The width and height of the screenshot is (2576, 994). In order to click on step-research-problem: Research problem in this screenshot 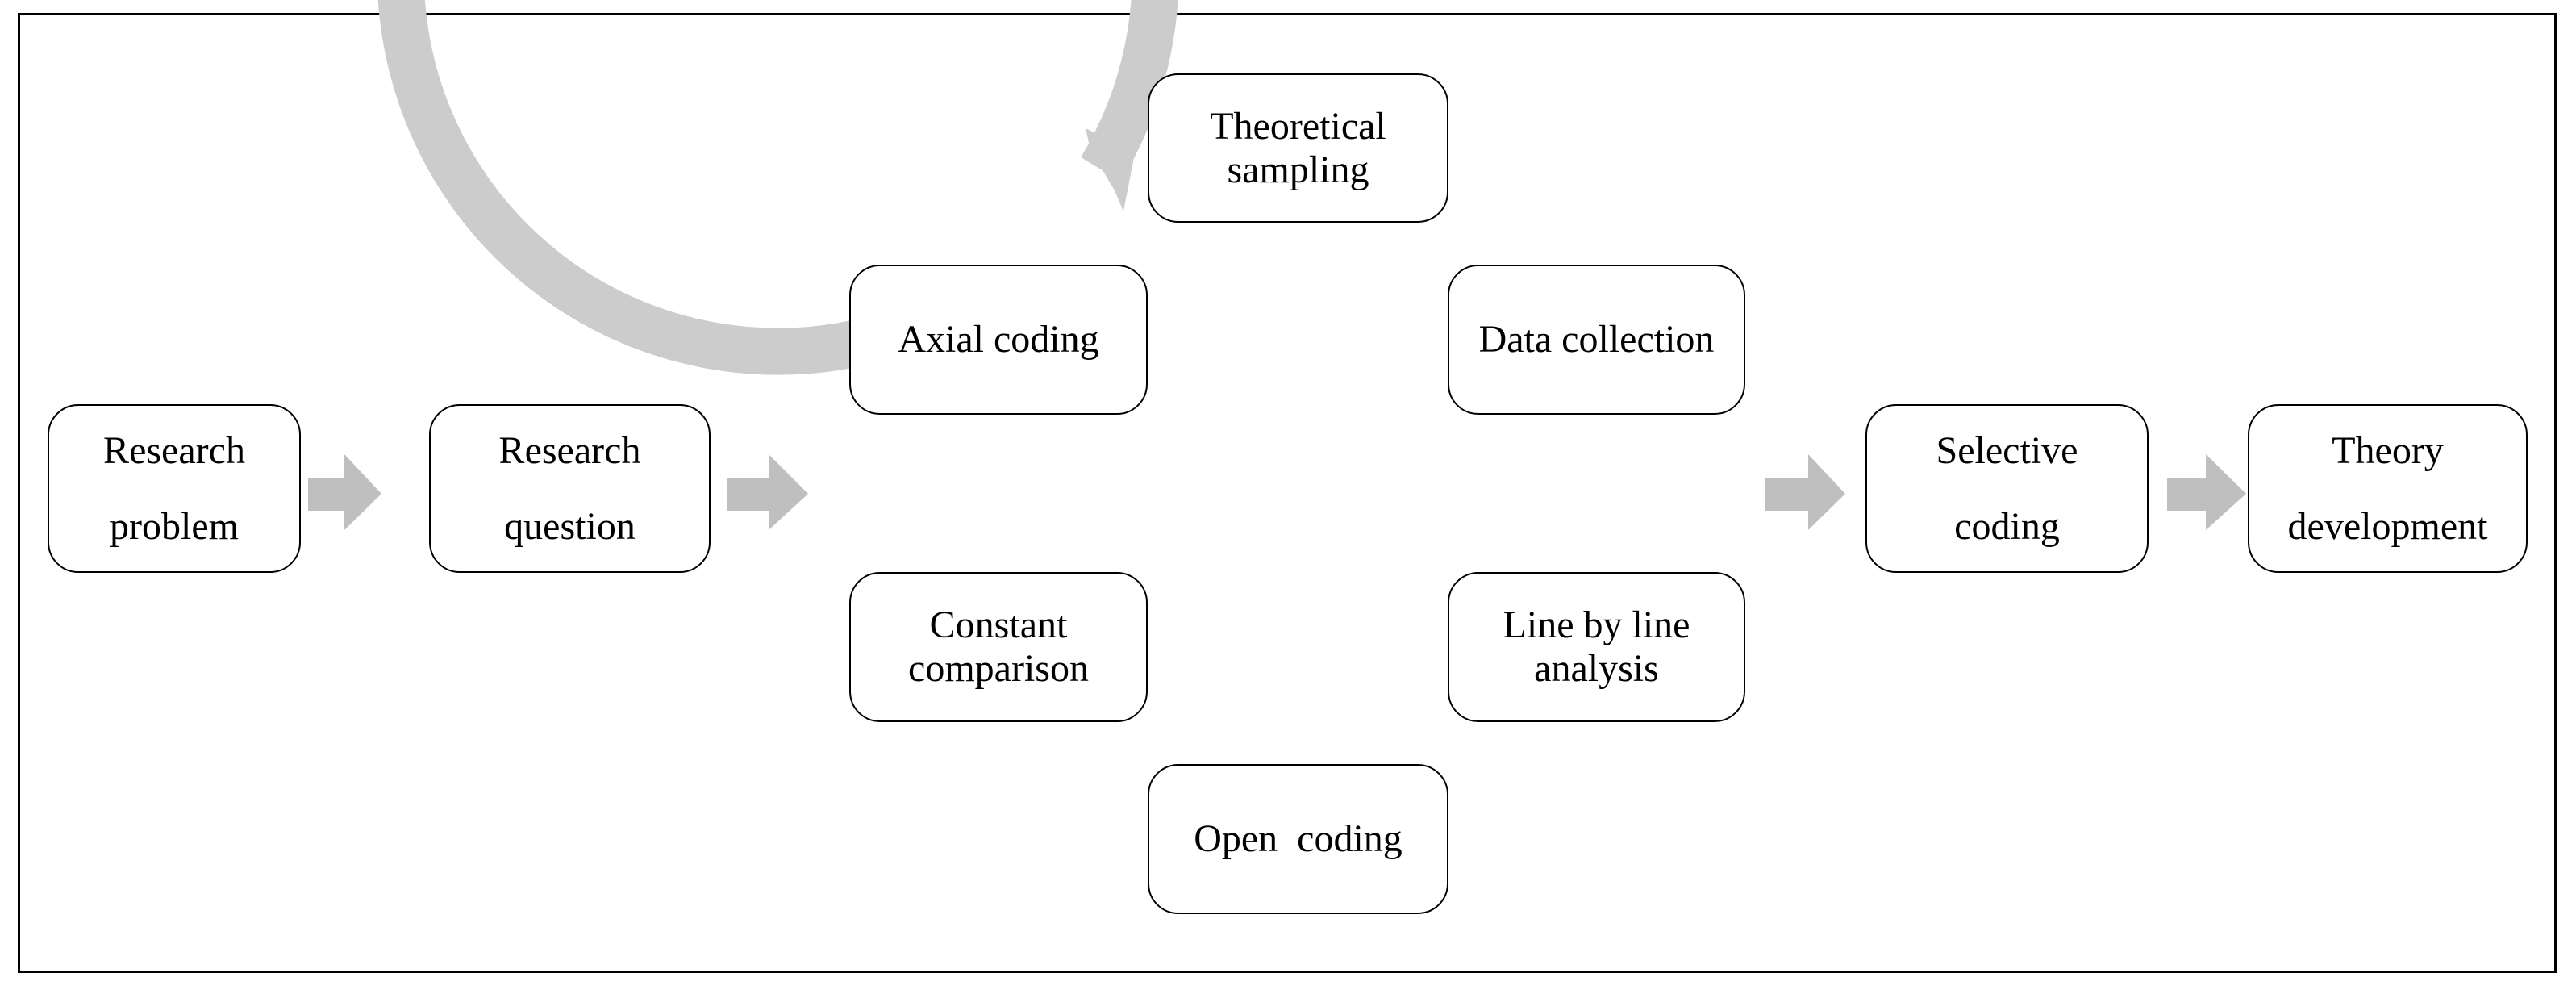, I will do `click(174, 488)`.